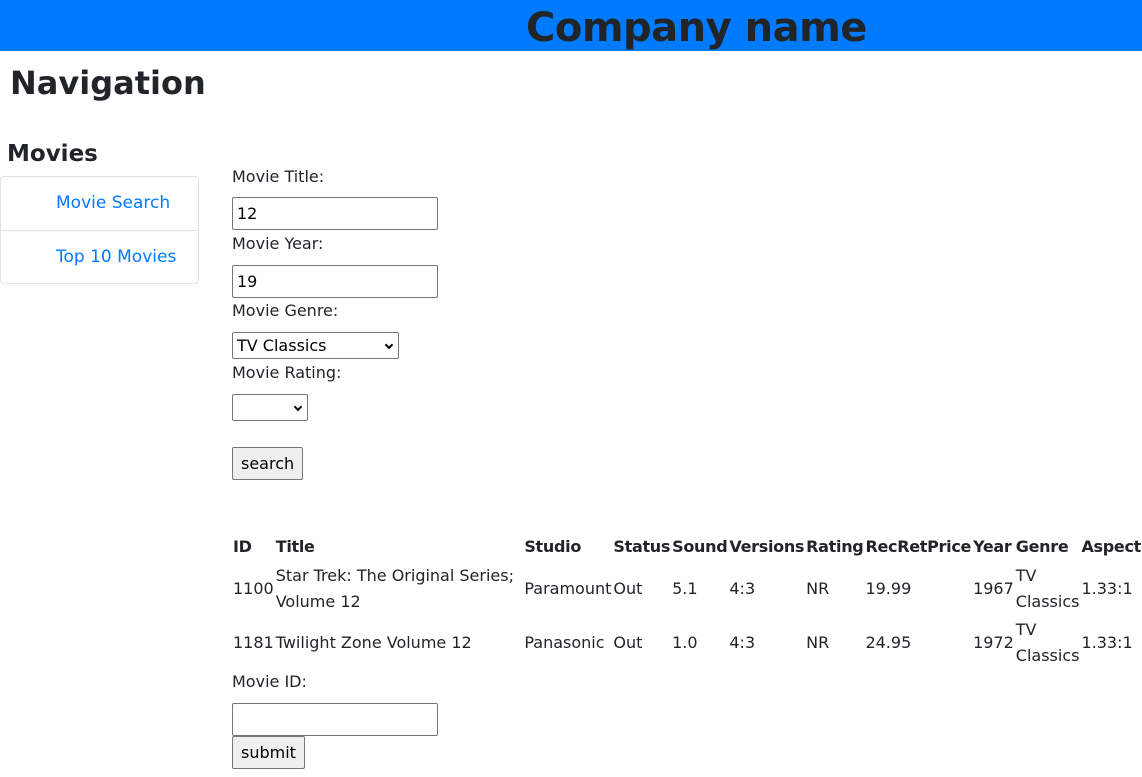 The image size is (1142, 777). I want to click on navigation-heading: Navigation, so click(108, 83).